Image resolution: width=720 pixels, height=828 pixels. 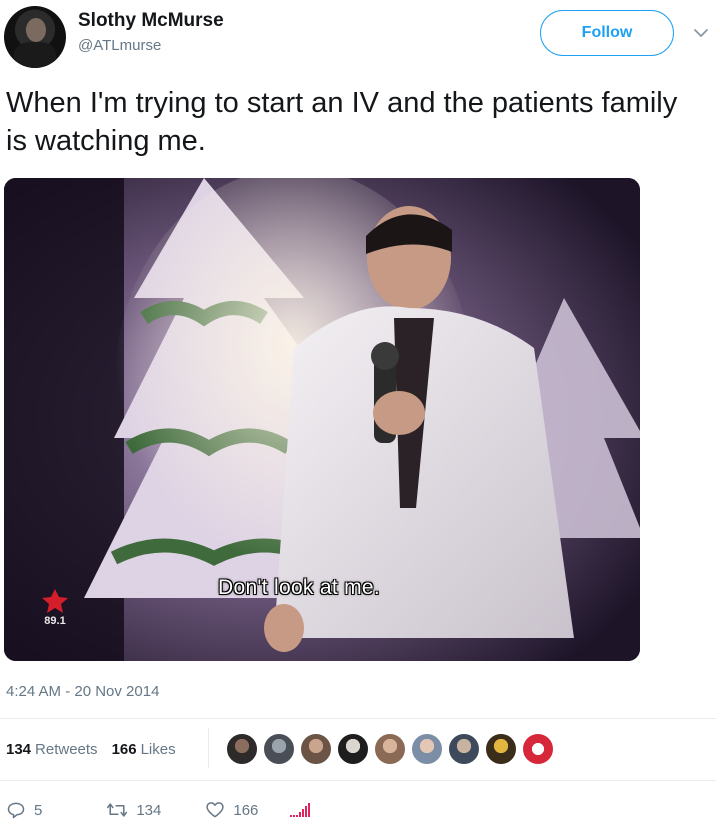 What do you see at coordinates (158, 749) in the screenshot?
I see `like-label: Likes` at bounding box center [158, 749].